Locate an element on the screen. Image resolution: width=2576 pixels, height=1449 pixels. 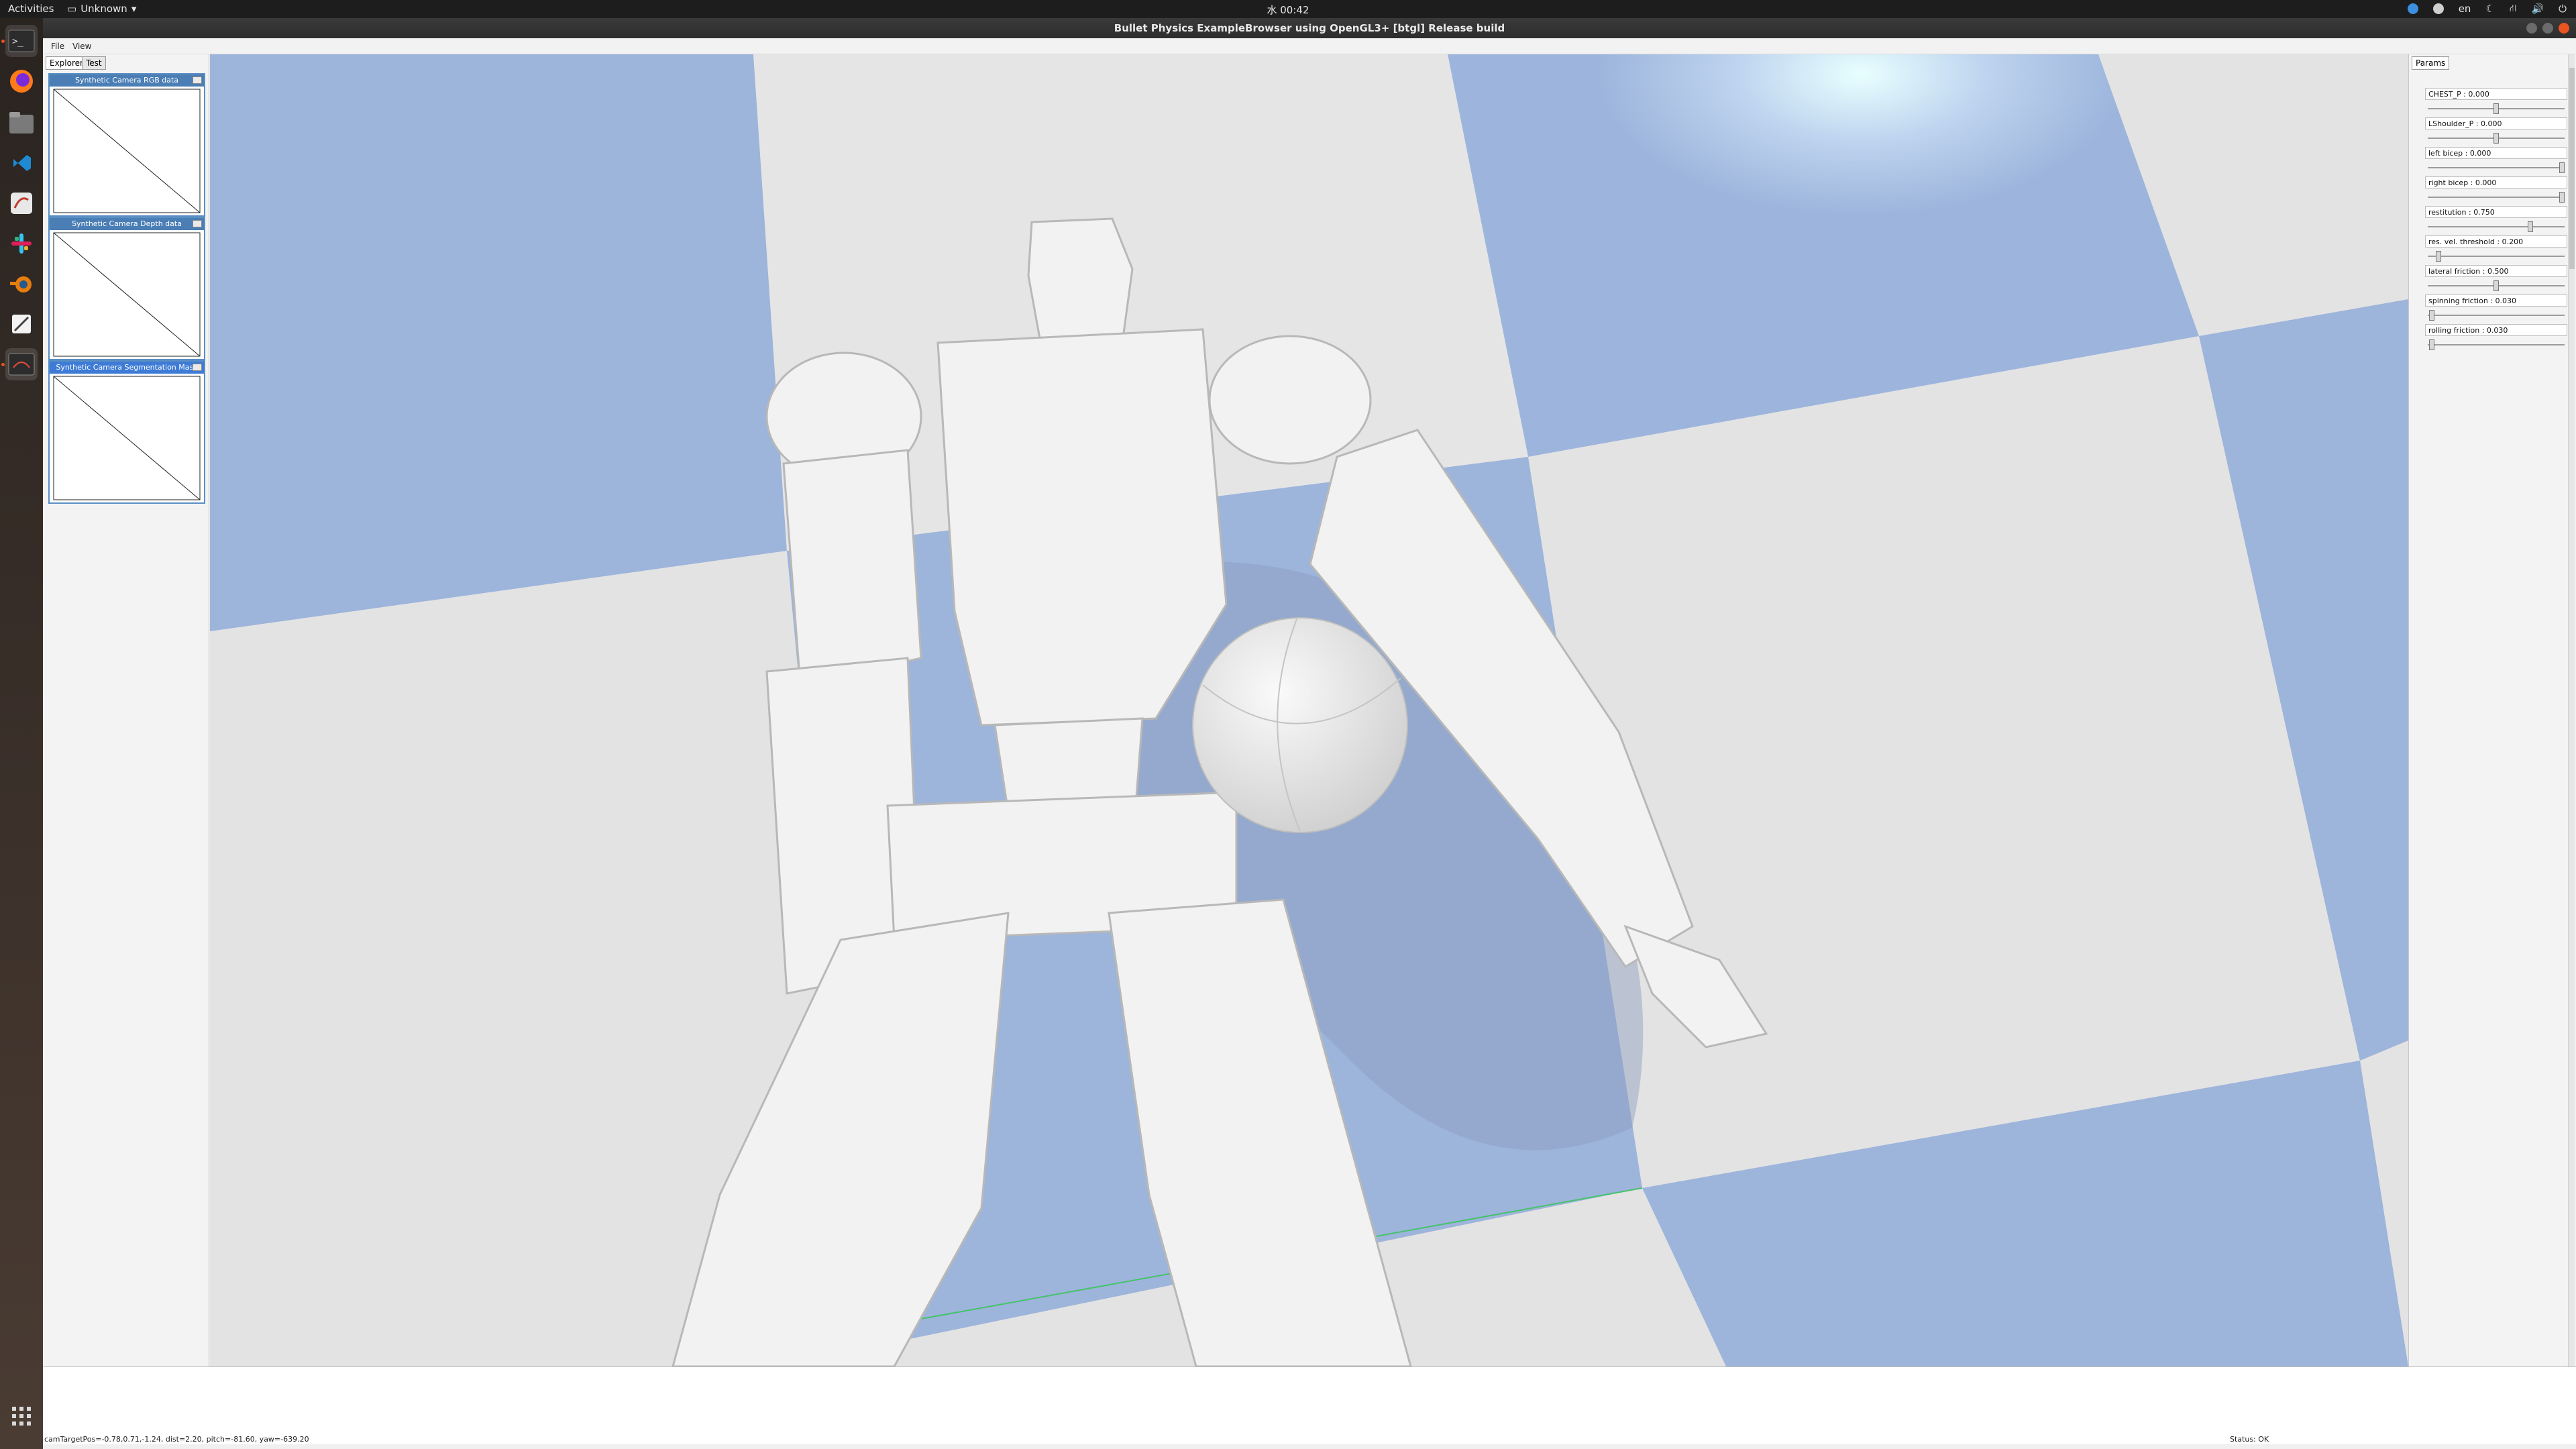
slider-label: res. vel. threshold : 0.200 is located at coordinates (2496, 241).